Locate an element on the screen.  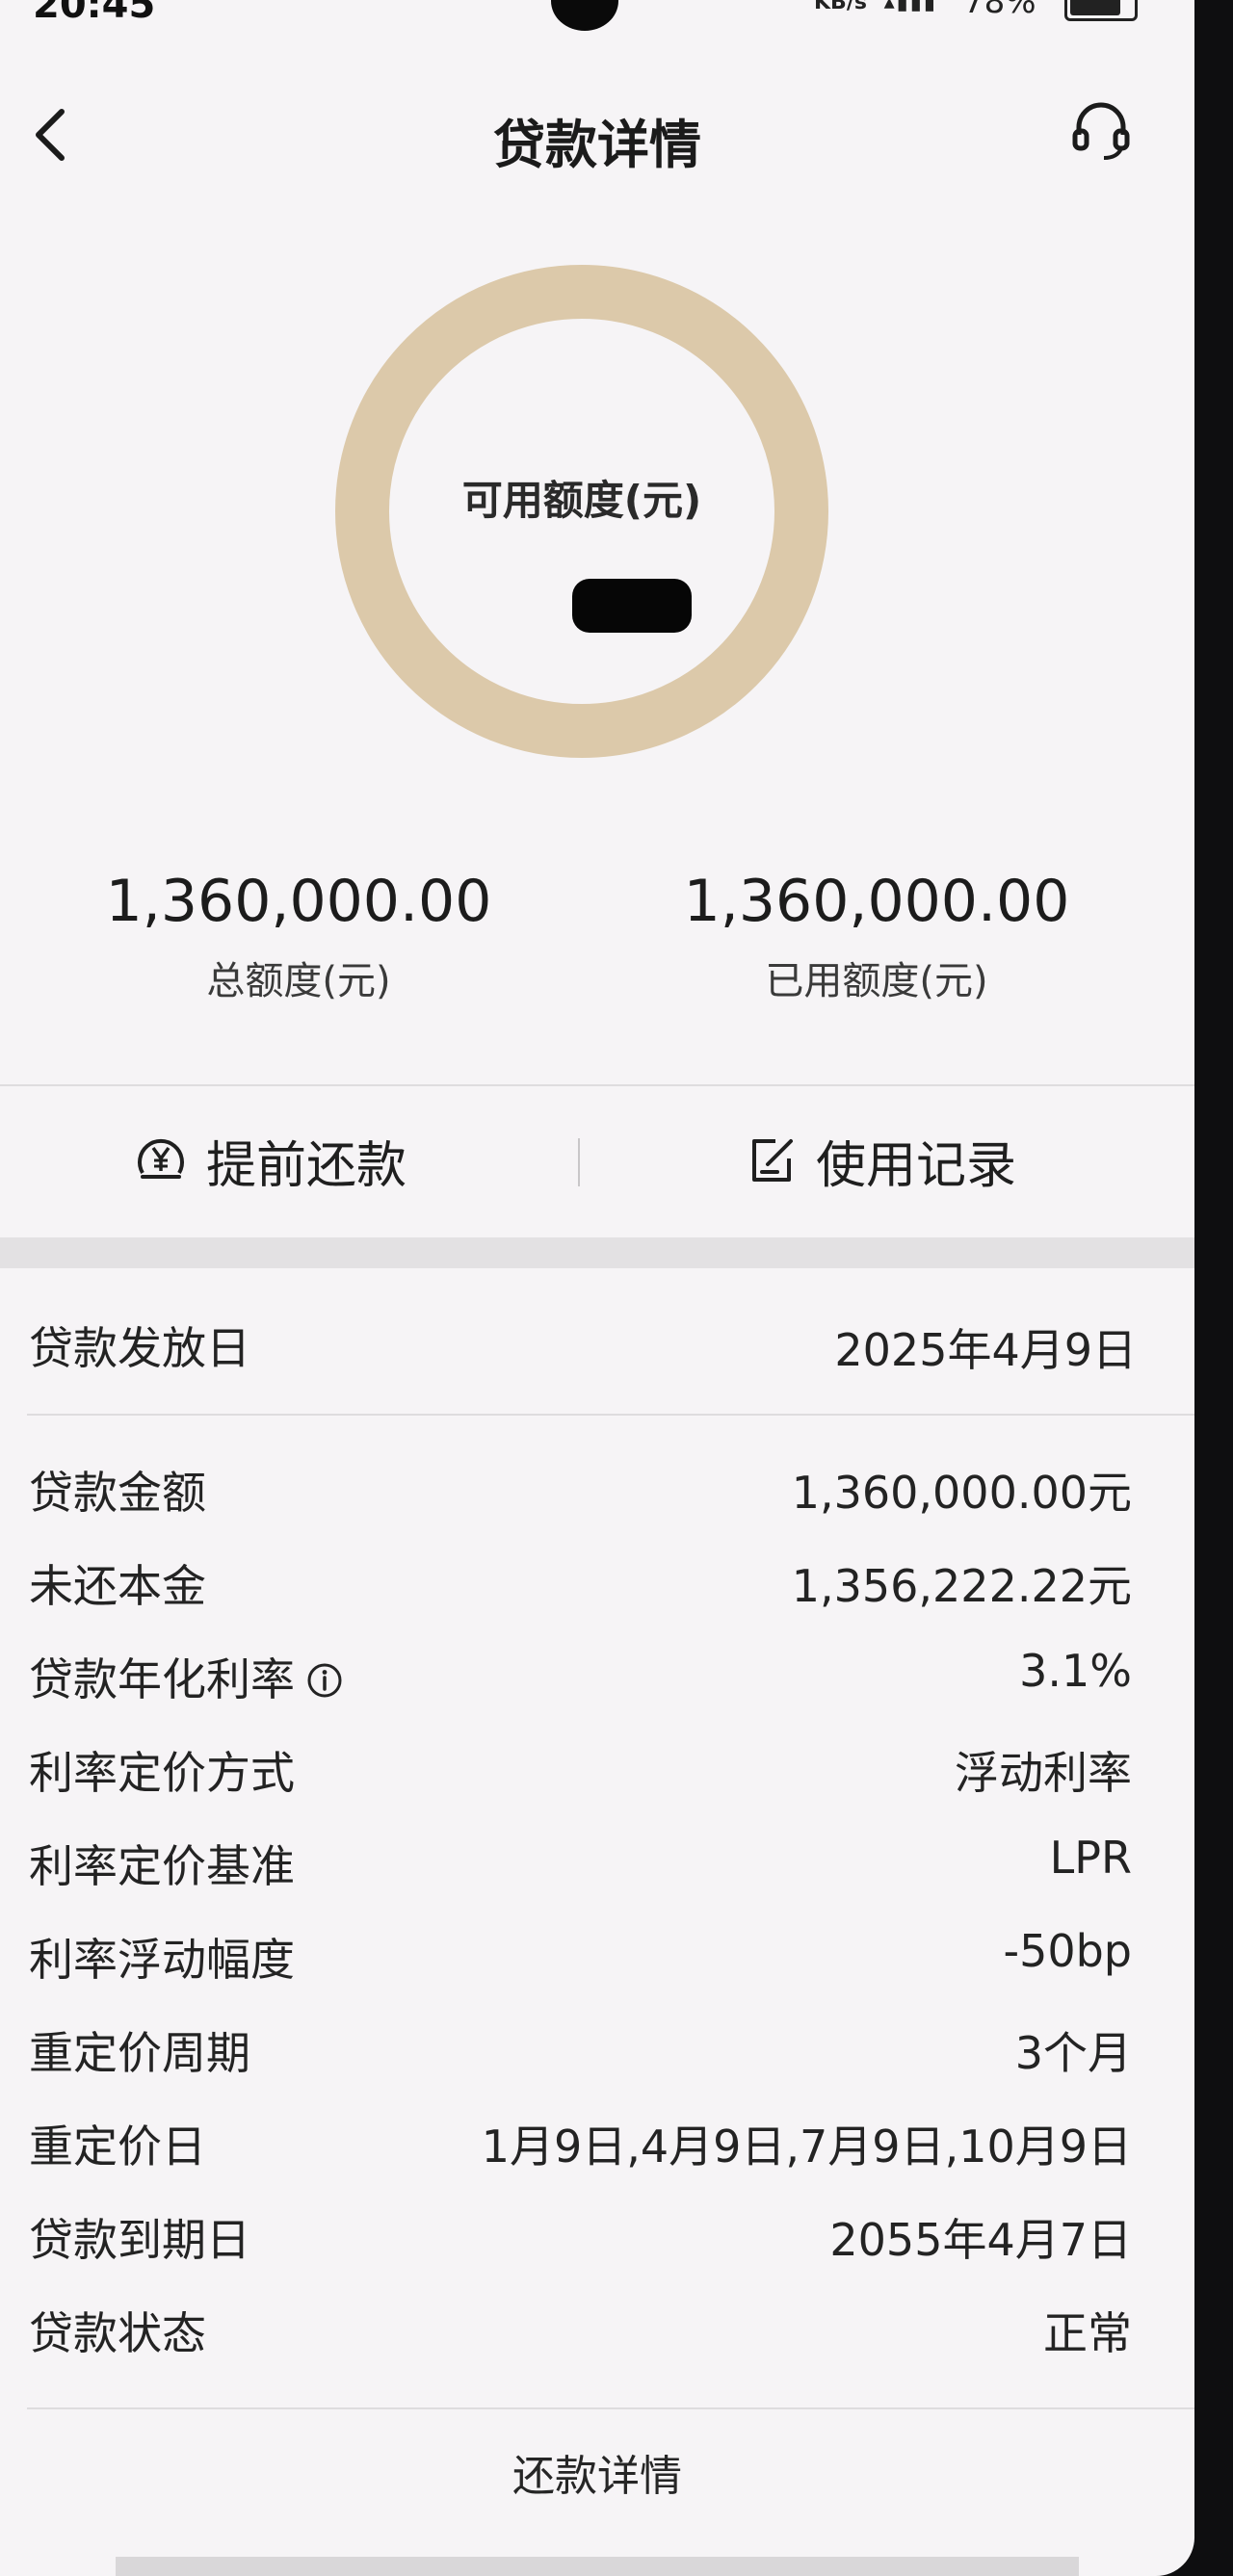
detail-row-loan-status: 贷款状态 正常 is located at coordinates (597, 2332).